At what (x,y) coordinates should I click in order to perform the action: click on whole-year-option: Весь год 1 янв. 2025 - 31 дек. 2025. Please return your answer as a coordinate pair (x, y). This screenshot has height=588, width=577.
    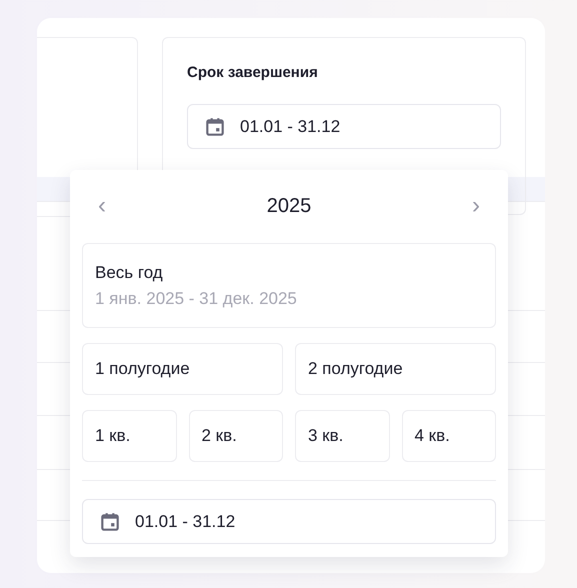
    Looking at the image, I should click on (289, 285).